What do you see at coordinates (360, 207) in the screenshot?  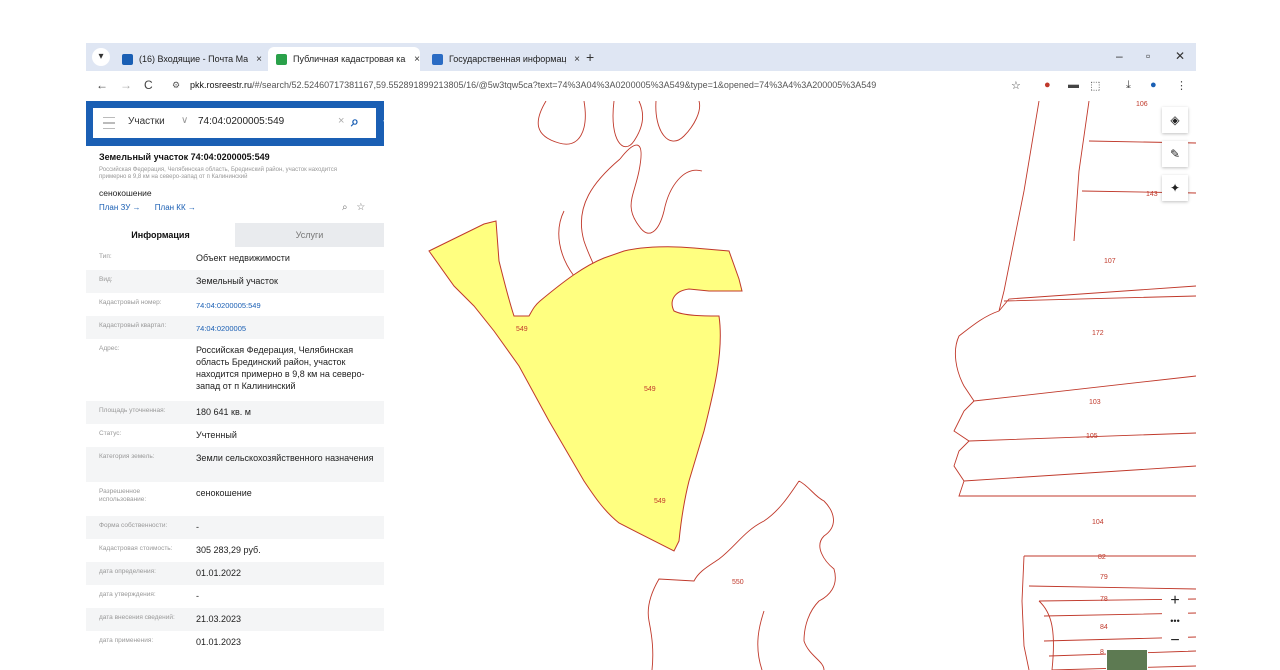 I see `favorite-star-icon: ☆` at bounding box center [360, 207].